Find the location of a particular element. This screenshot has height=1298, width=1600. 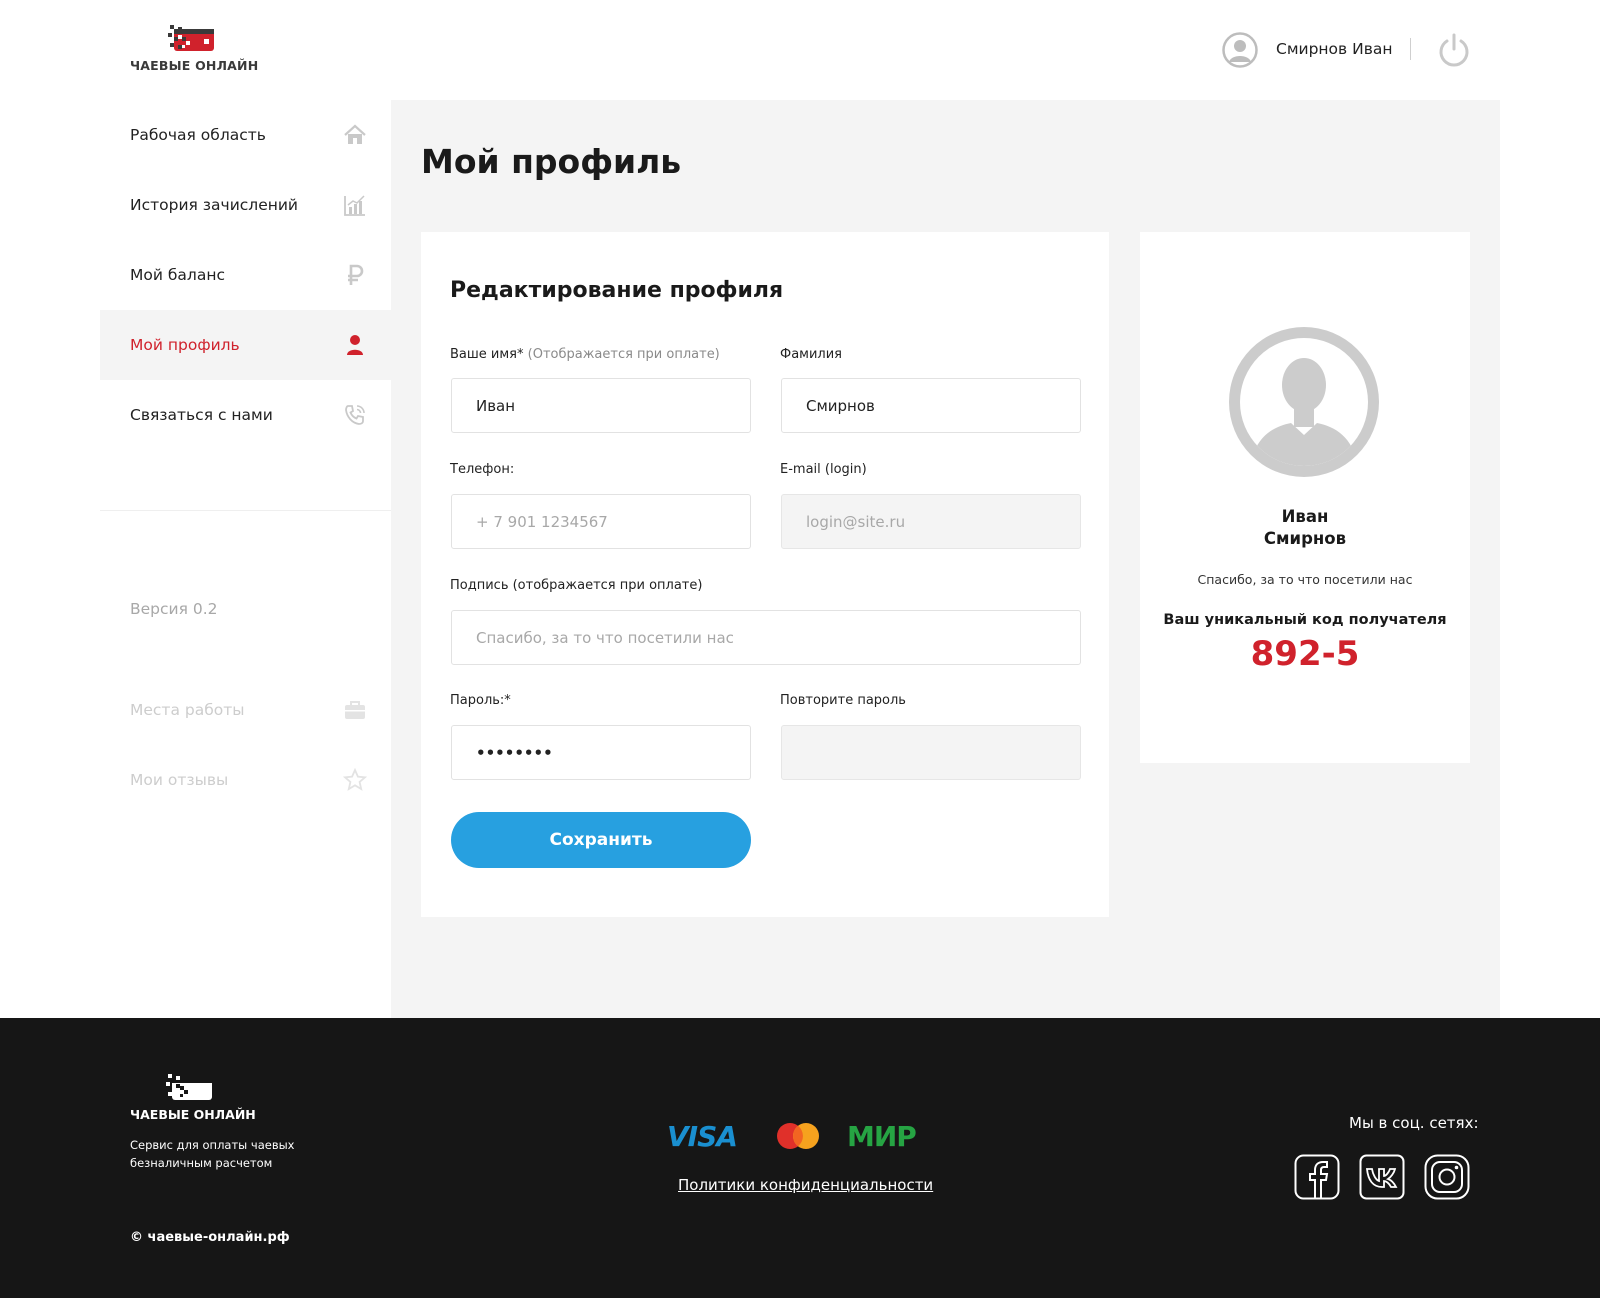

repeat-password-label: Повторите пароль is located at coordinates (843, 700).